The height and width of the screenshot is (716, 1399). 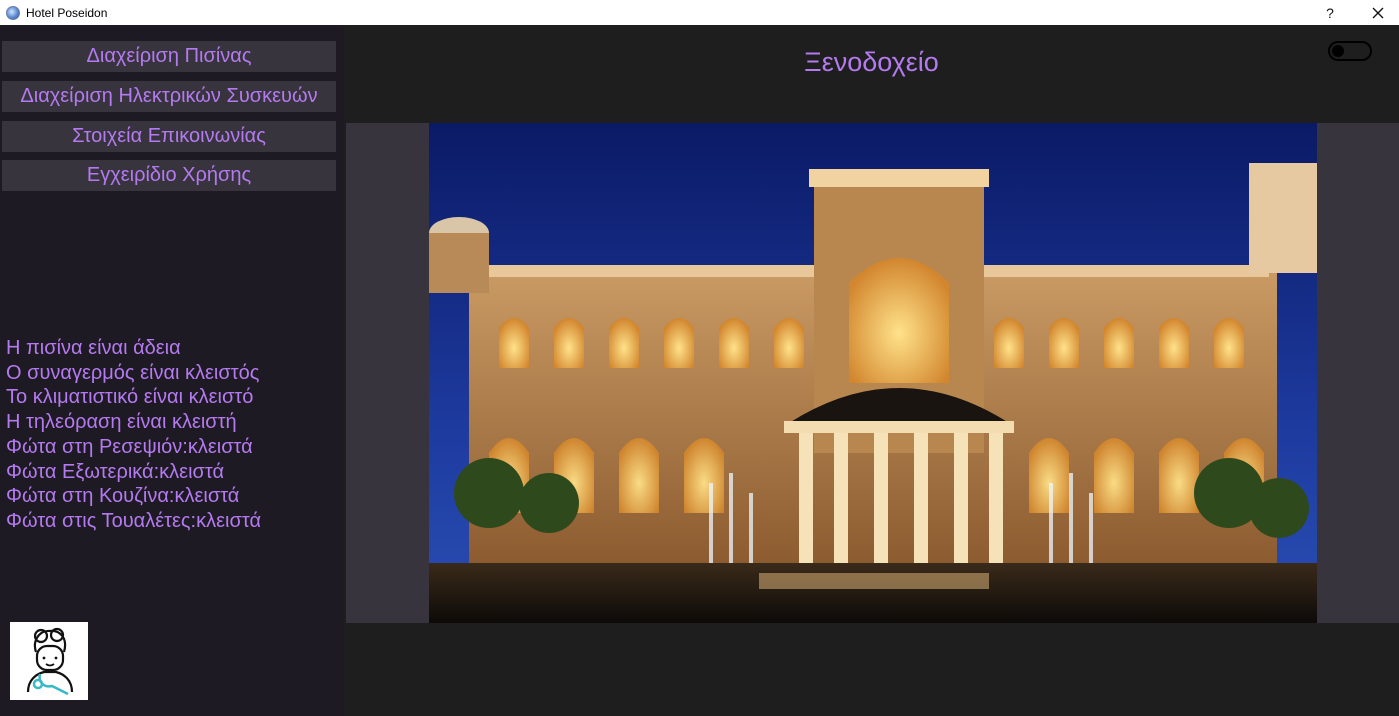 What do you see at coordinates (169, 56) in the screenshot?
I see `pool-management-button: Διαχείριση Πισίνας` at bounding box center [169, 56].